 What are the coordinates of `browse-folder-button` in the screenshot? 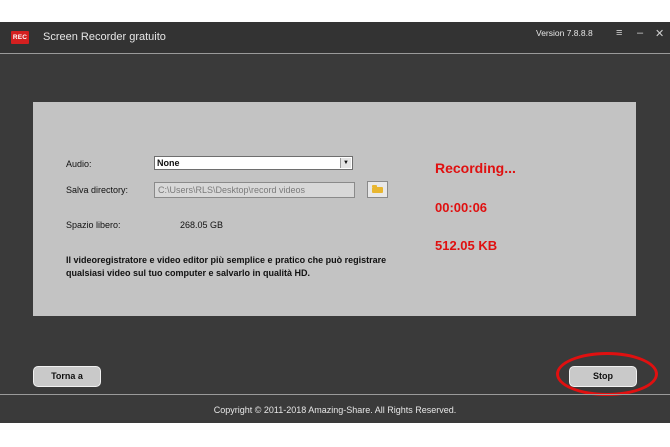 It's located at (377, 189).